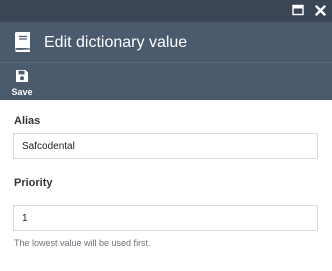 The height and width of the screenshot is (271, 332). What do you see at coordinates (22, 76) in the screenshot?
I see `floppy-disk-icon` at bounding box center [22, 76].